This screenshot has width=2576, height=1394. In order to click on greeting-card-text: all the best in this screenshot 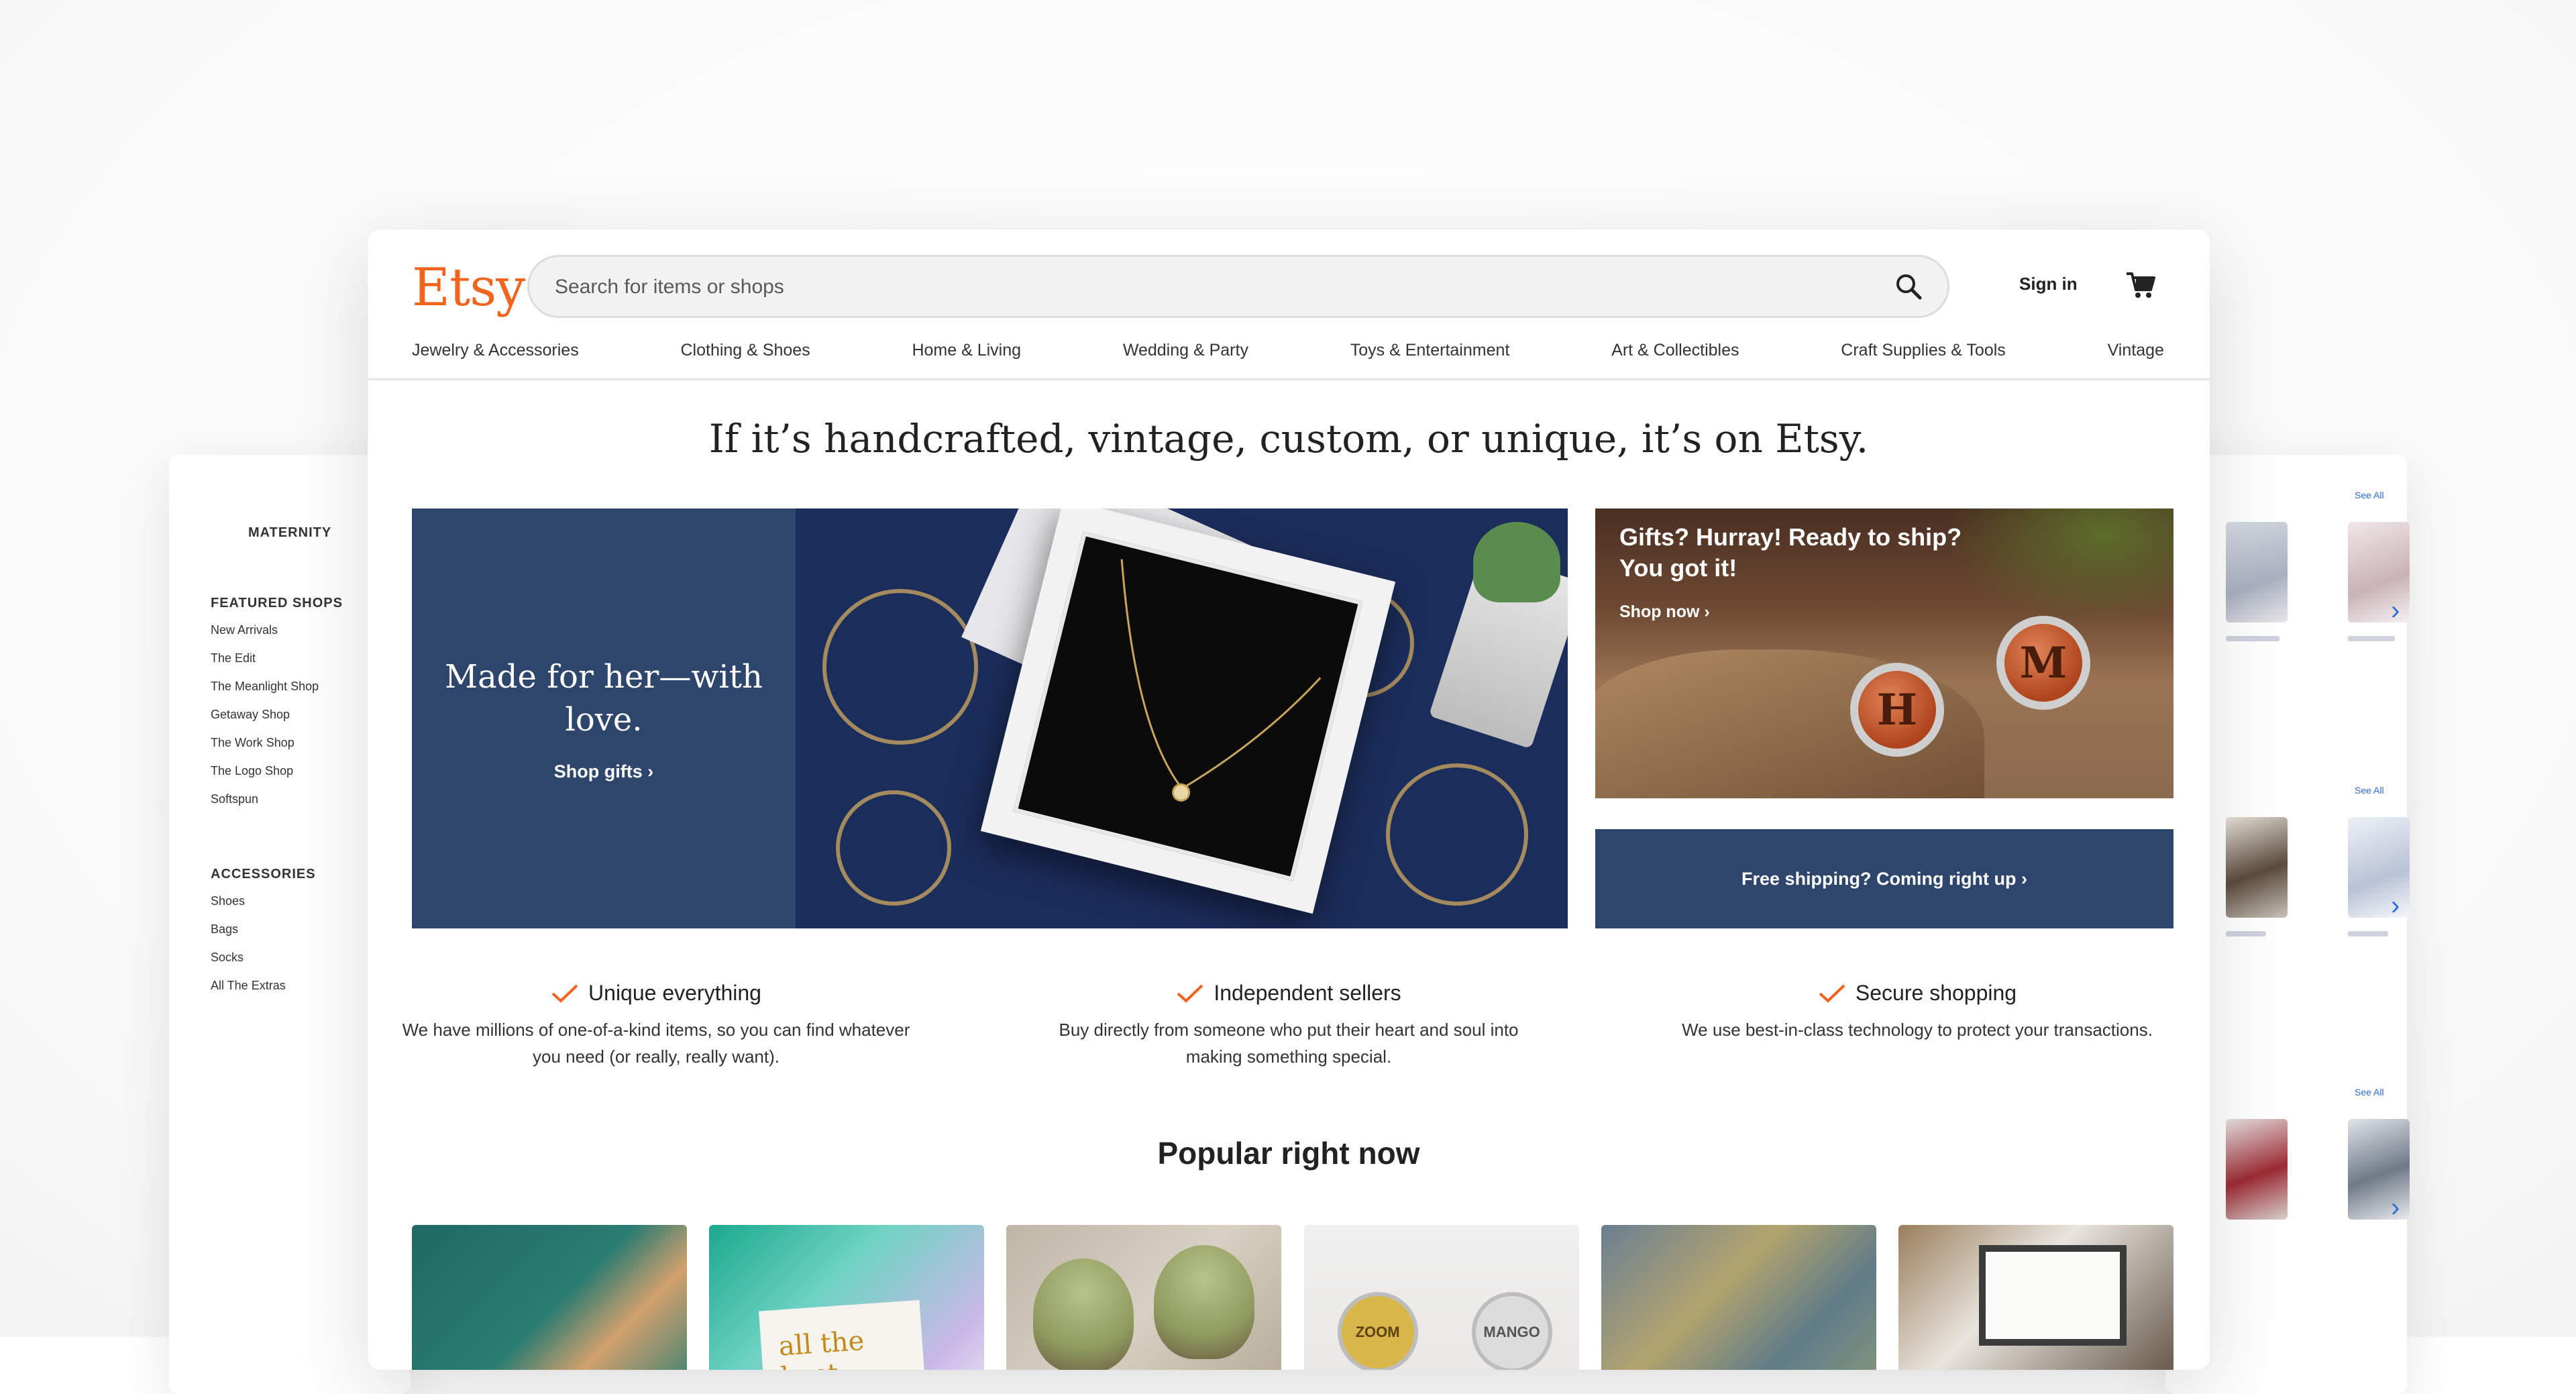, I will do `click(821, 1347)`.